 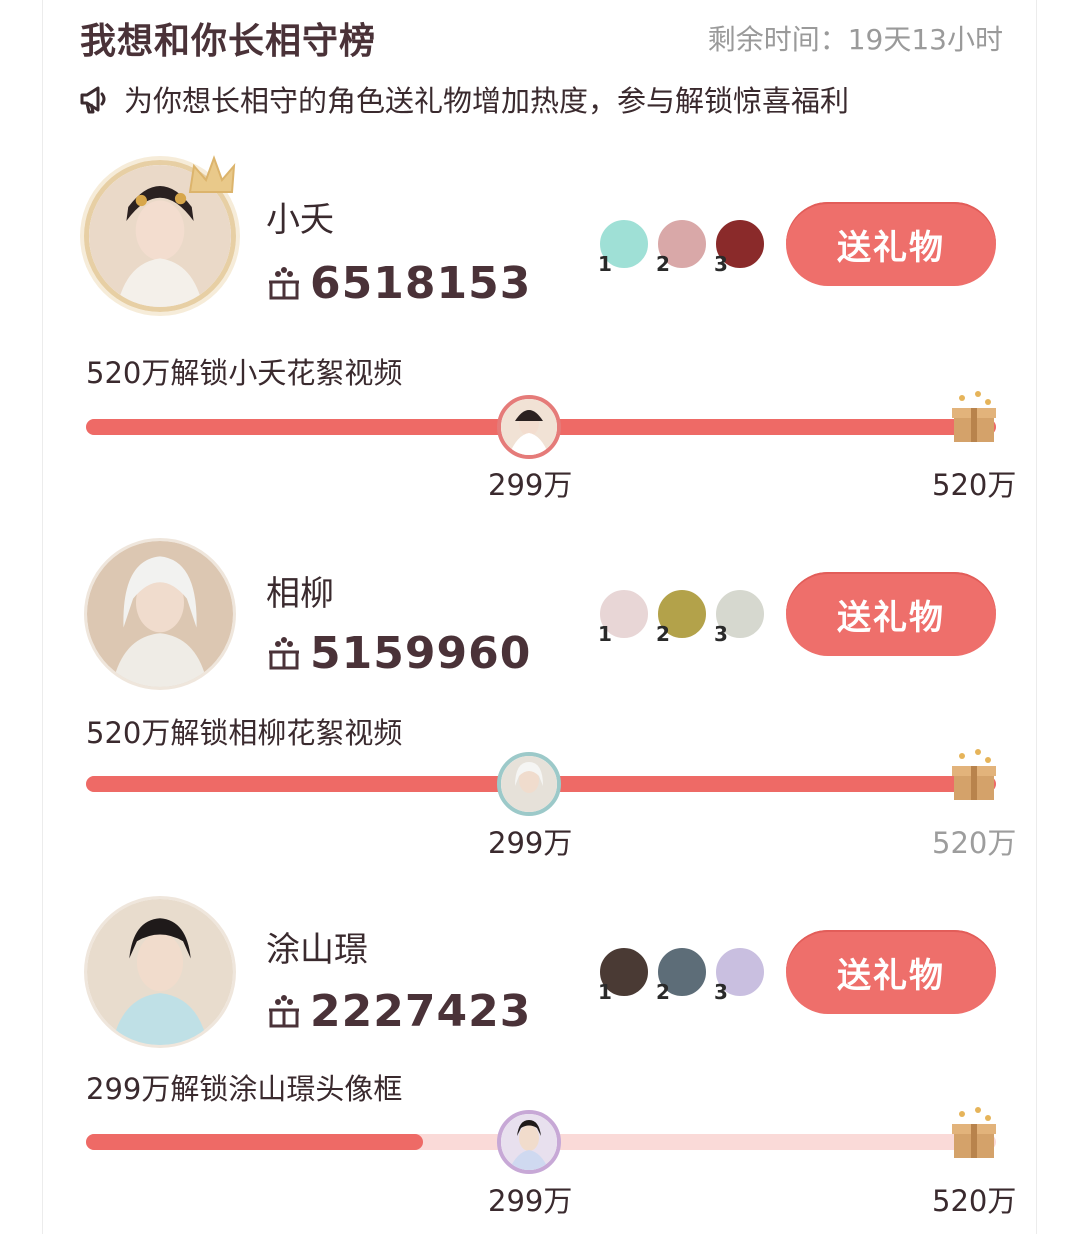 I want to click on heat-score: 6518153, so click(x=398, y=283).